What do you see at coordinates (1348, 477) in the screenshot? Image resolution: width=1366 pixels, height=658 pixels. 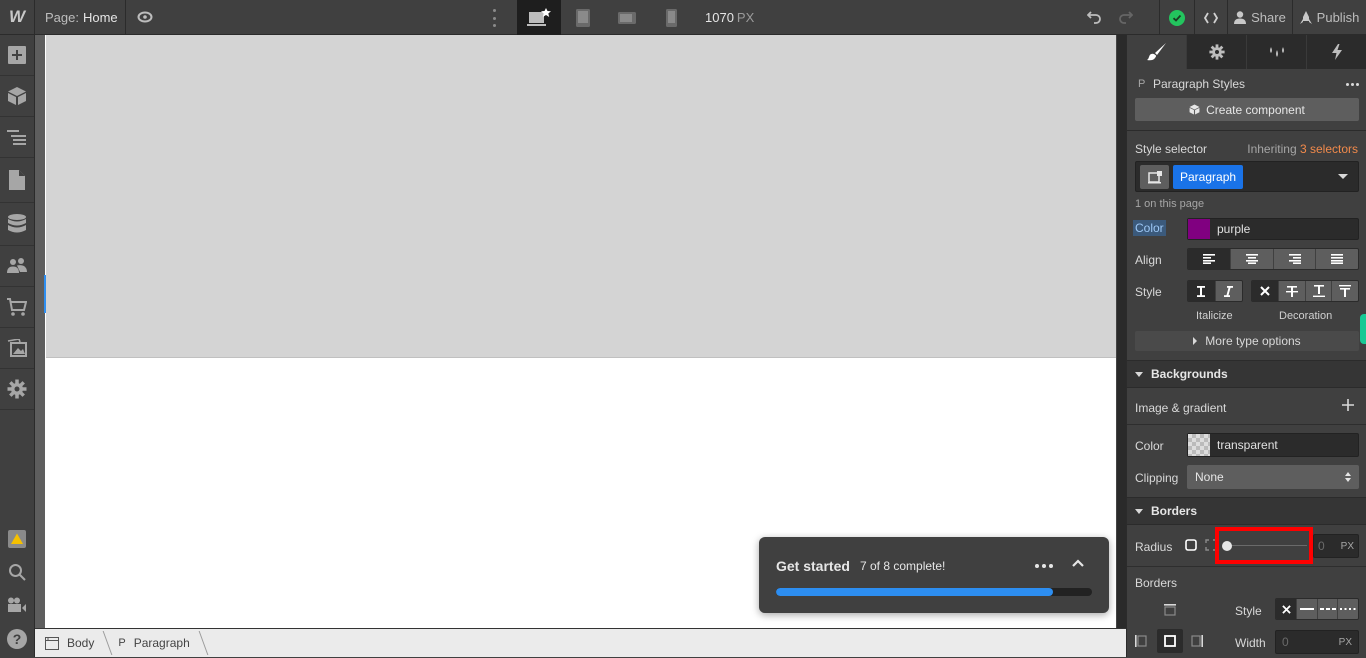 I see `updown-caret-icon` at bounding box center [1348, 477].